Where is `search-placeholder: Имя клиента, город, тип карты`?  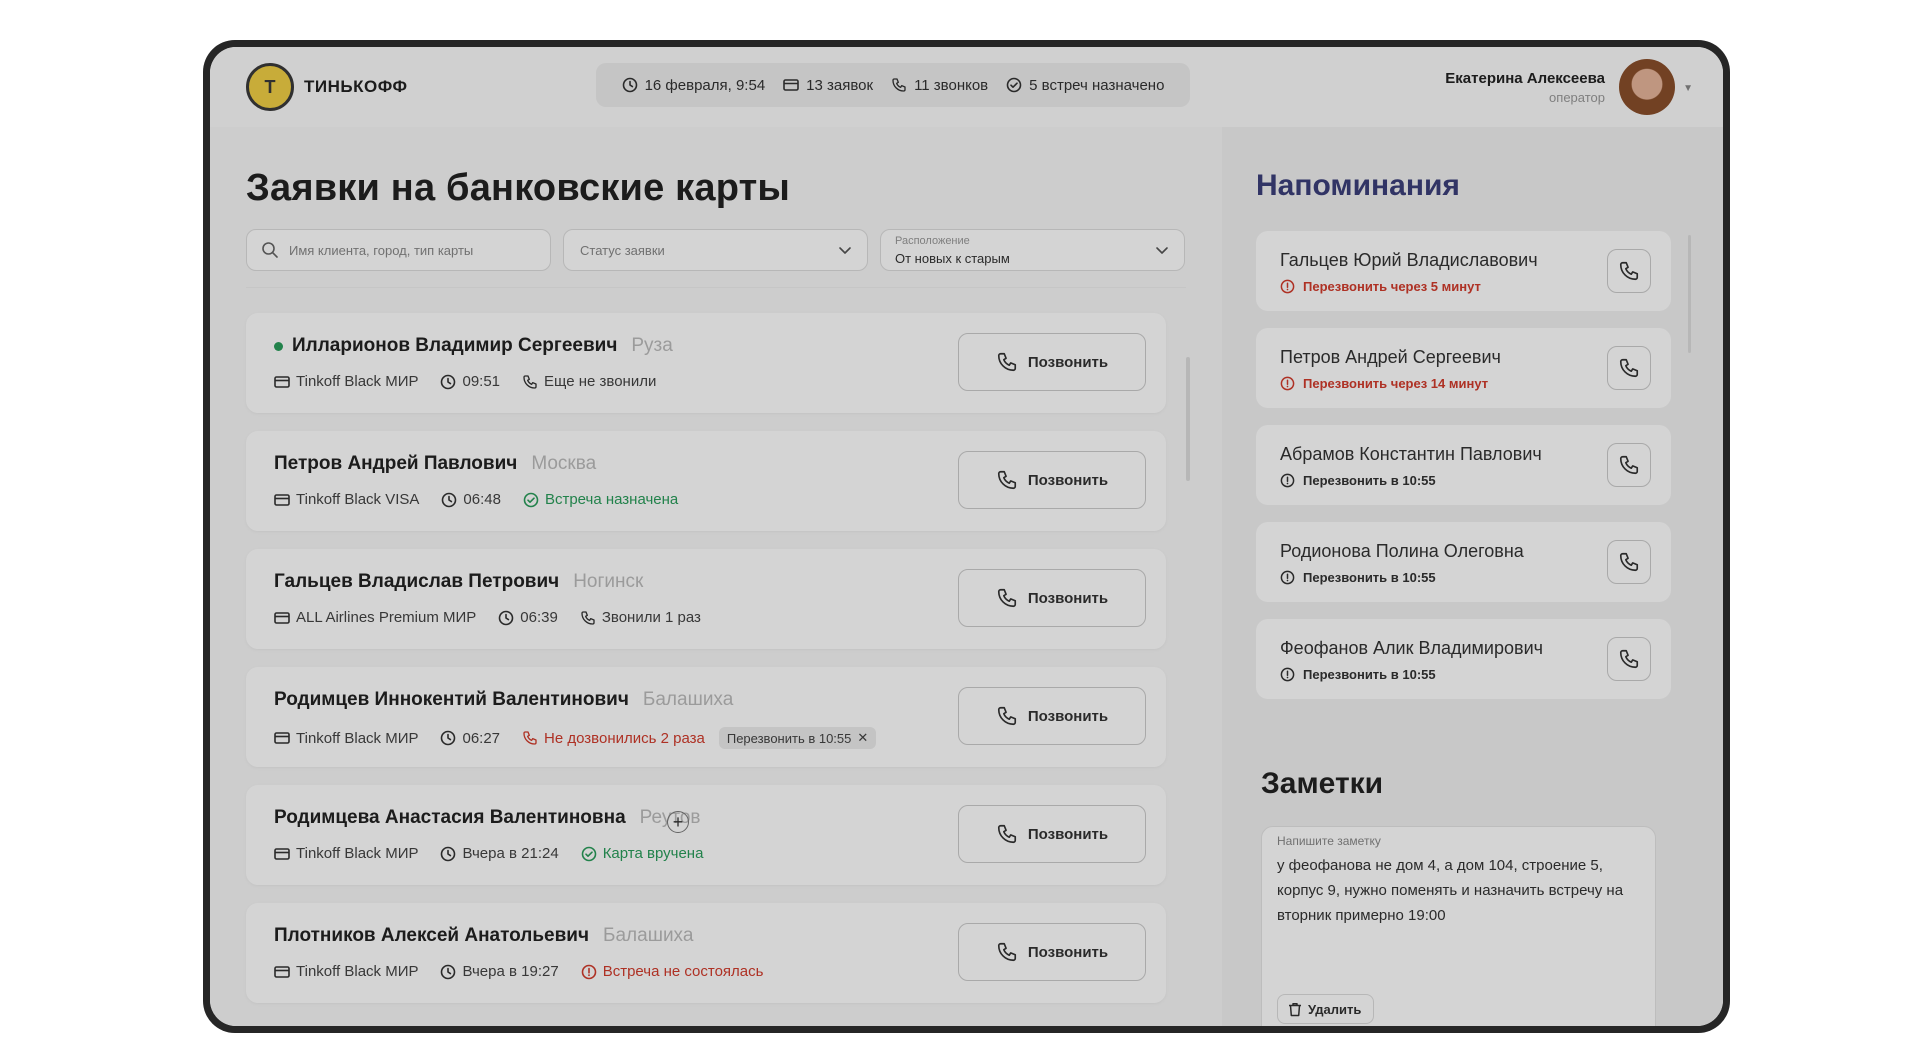
search-placeholder: Имя клиента, город, тип карты is located at coordinates (381, 250).